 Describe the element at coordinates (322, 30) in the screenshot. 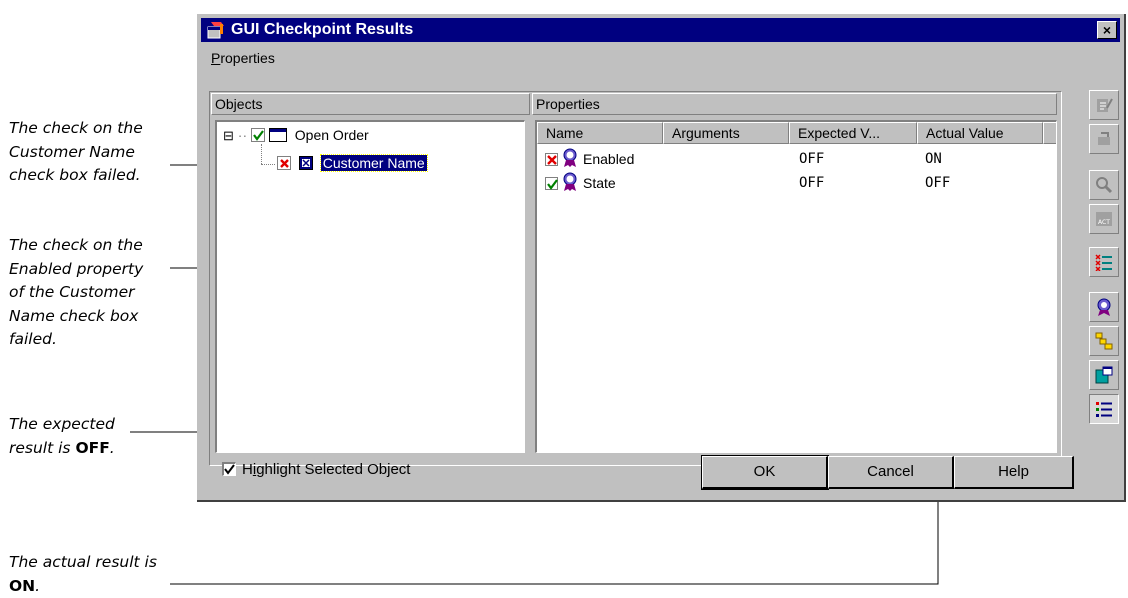

I see `window-title: GUI Checkpoint Results` at that location.